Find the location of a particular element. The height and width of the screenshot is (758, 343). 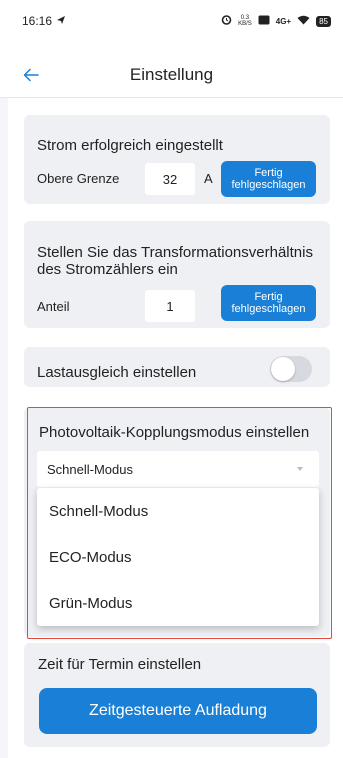

load-balance-label: Lastausgleich einstellen is located at coordinates (117, 372).